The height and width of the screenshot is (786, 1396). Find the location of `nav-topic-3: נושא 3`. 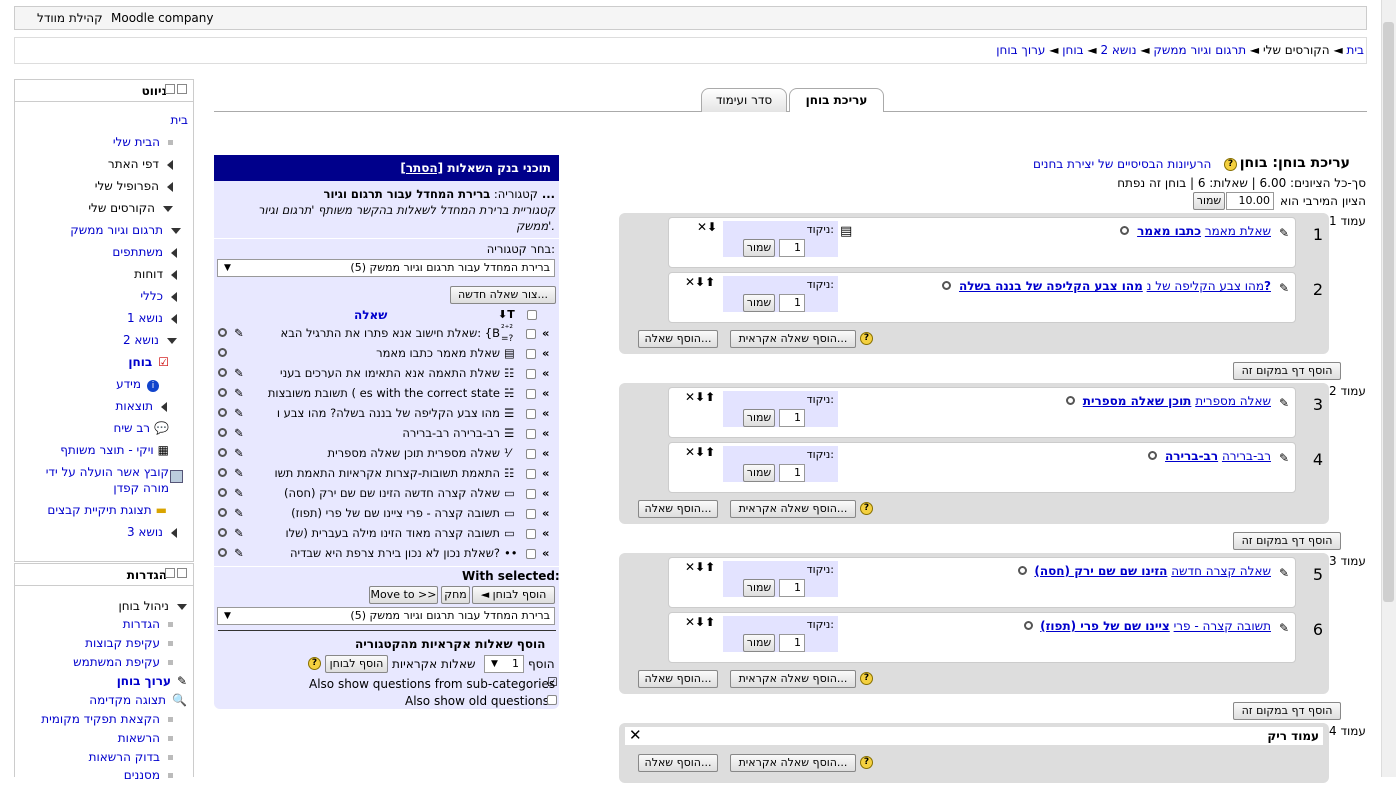

nav-topic-3: נושא 3 is located at coordinates (145, 532).